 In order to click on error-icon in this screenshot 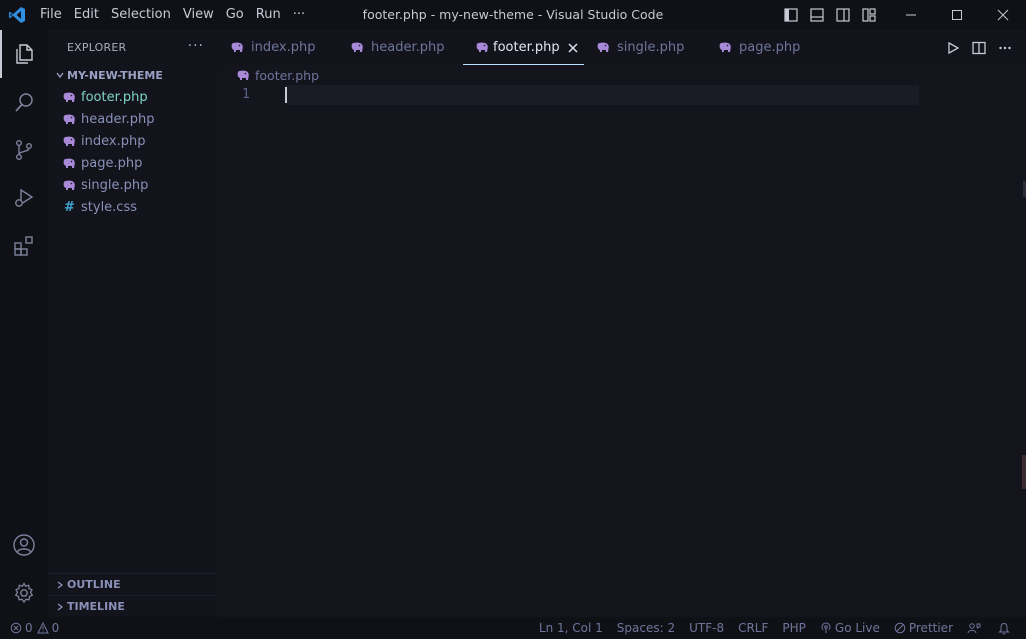, I will do `click(16, 628)`.